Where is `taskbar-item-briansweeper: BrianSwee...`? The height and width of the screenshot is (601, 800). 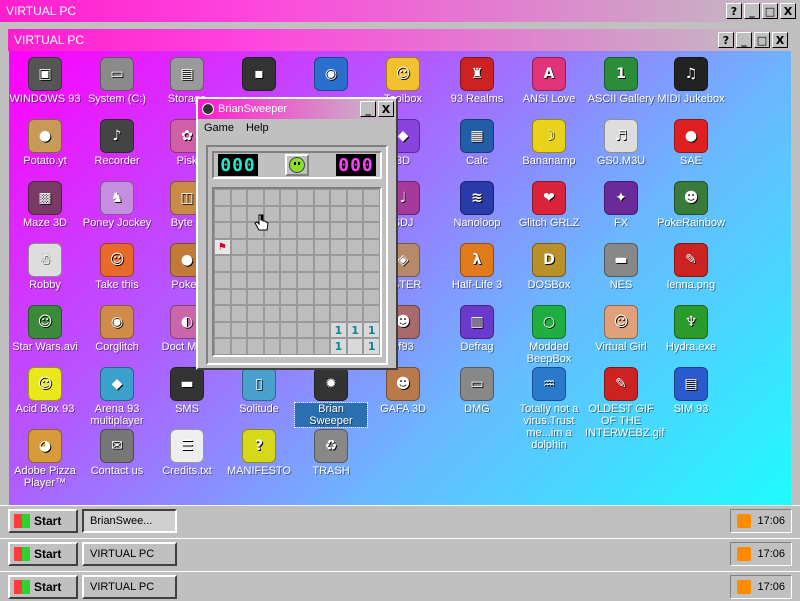
taskbar-item-briansweeper: BrianSwee... is located at coordinates (129, 520).